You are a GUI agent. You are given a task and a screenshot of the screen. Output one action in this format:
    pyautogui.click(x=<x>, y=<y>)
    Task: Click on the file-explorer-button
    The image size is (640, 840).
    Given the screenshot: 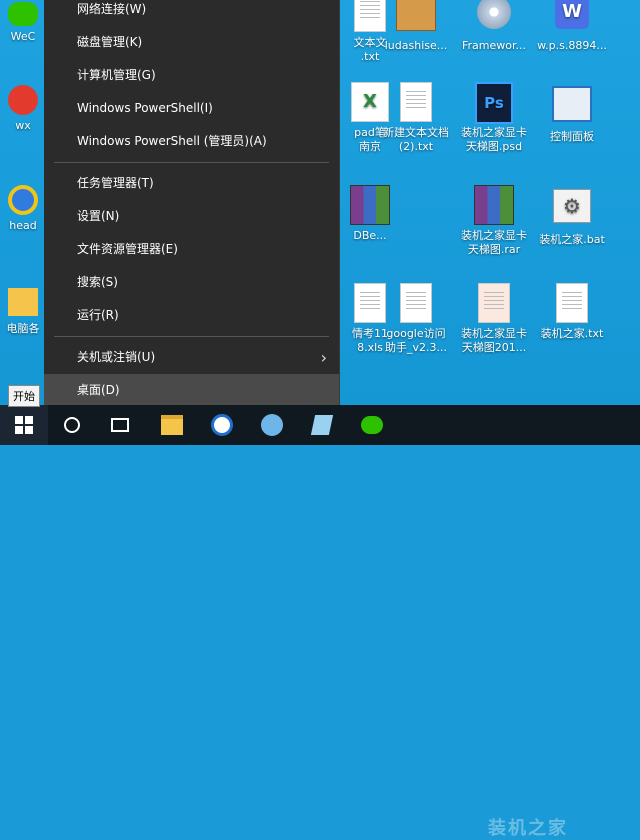 What is the action you would take?
    pyautogui.click(x=172, y=425)
    